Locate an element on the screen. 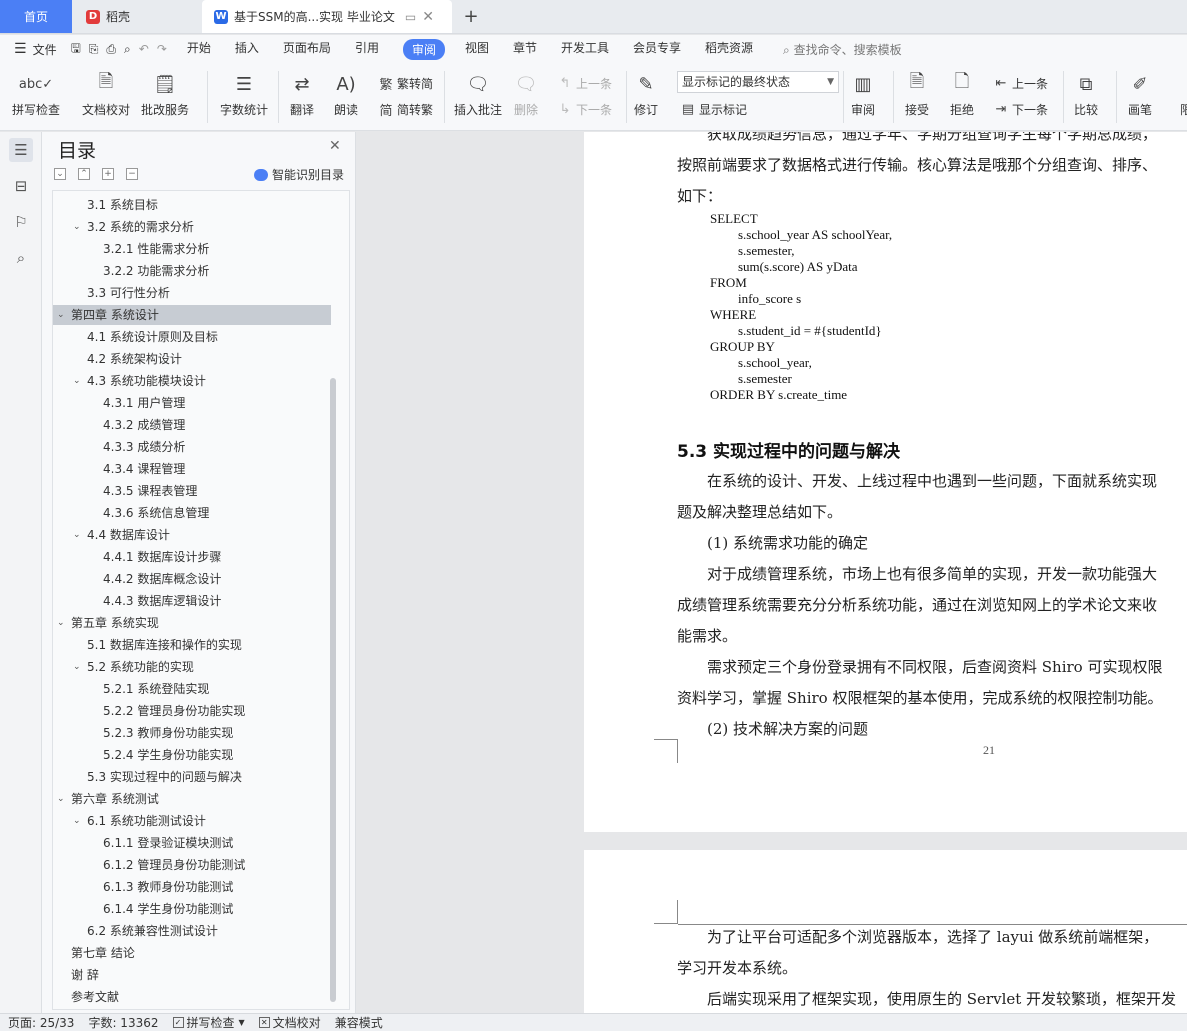 This screenshot has height=1031, width=1187. page-indicator: 页面: 25/33 is located at coordinates (41, 1022).